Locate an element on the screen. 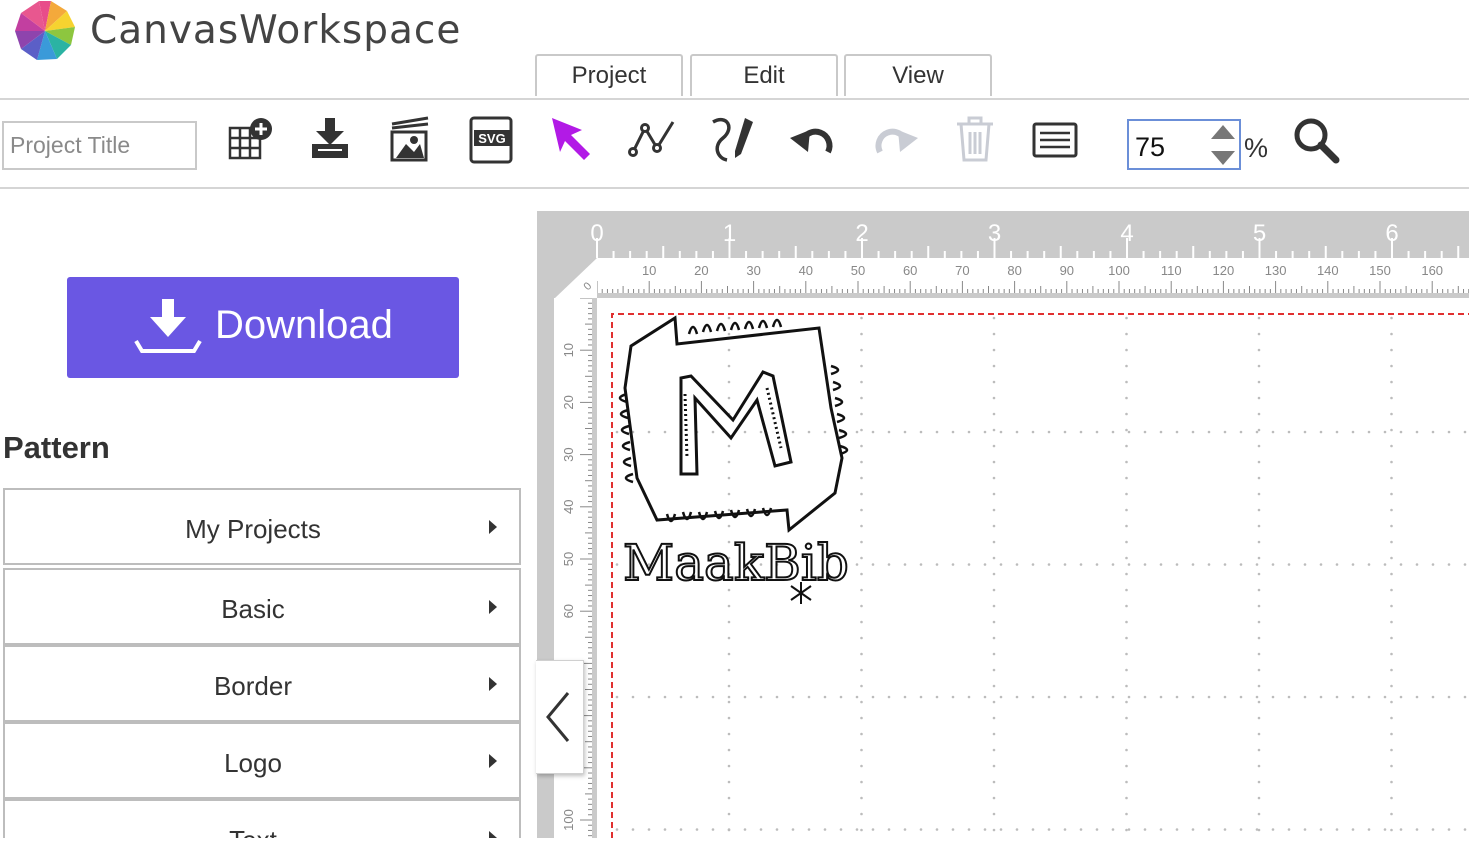 This screenshot has width=1469, height=843. zoom-unit: % is located at coordinates (1256, 148).